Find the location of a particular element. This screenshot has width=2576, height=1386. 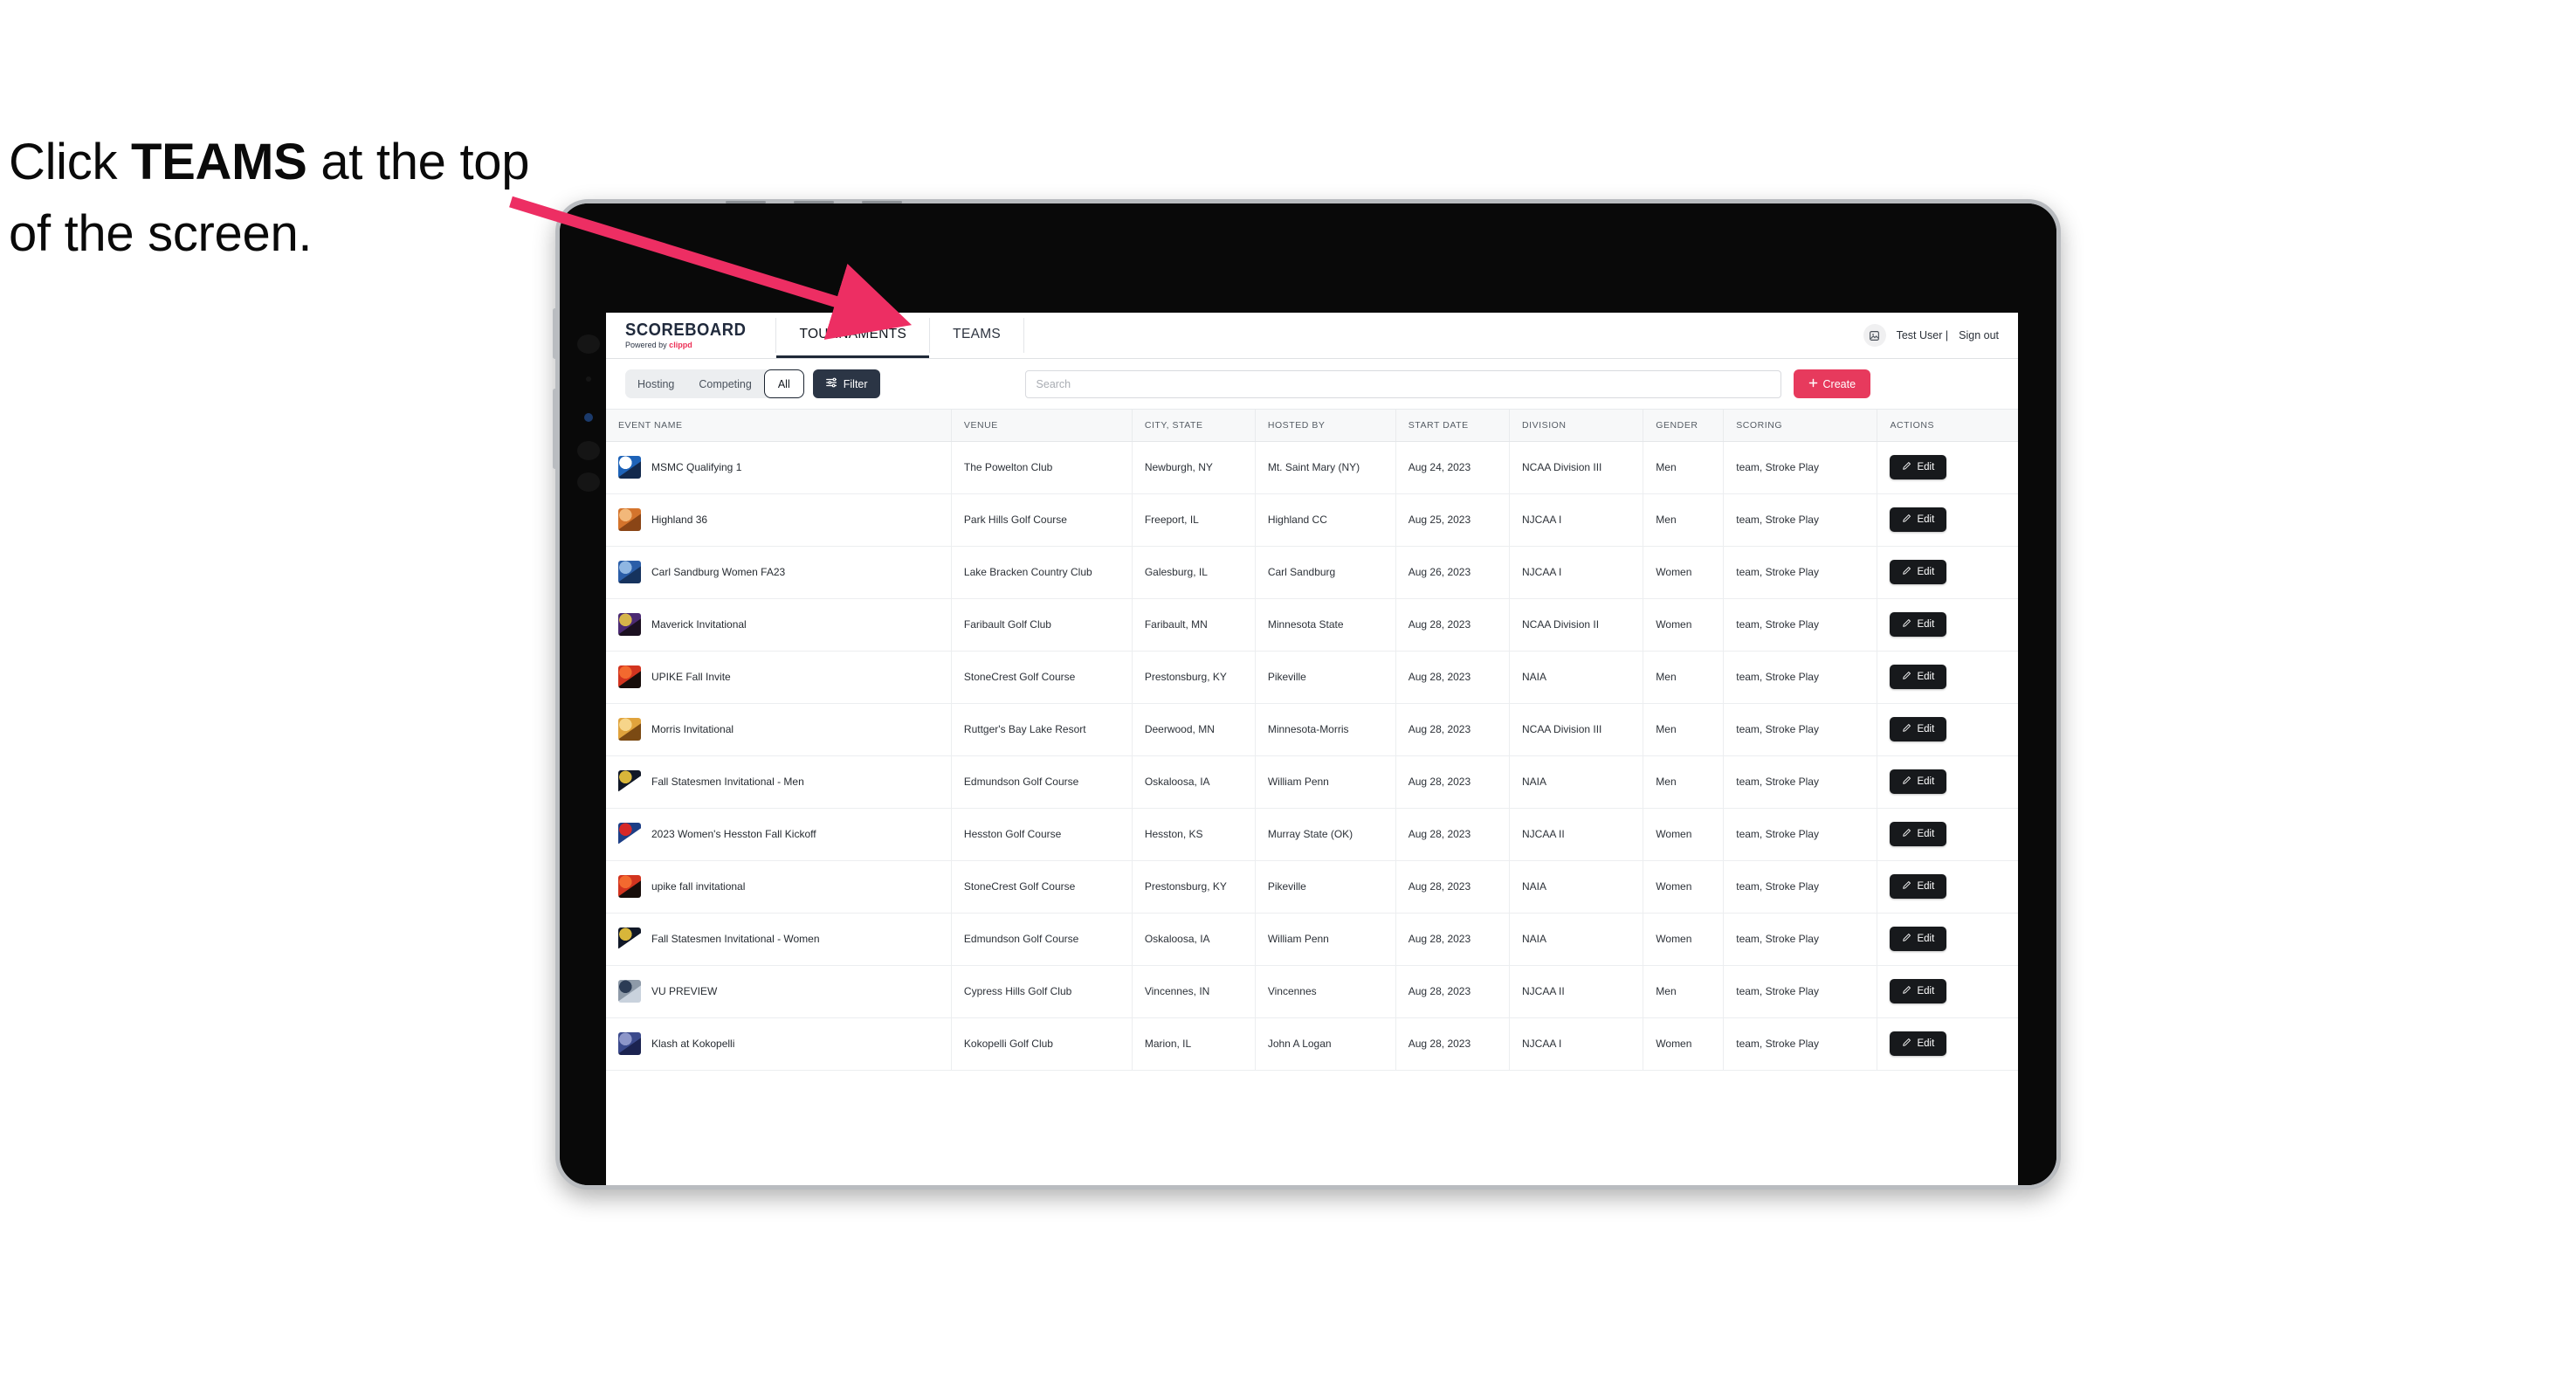

cell-event-name: UPIKE Fall Invite is located at coordinates (779, 677).